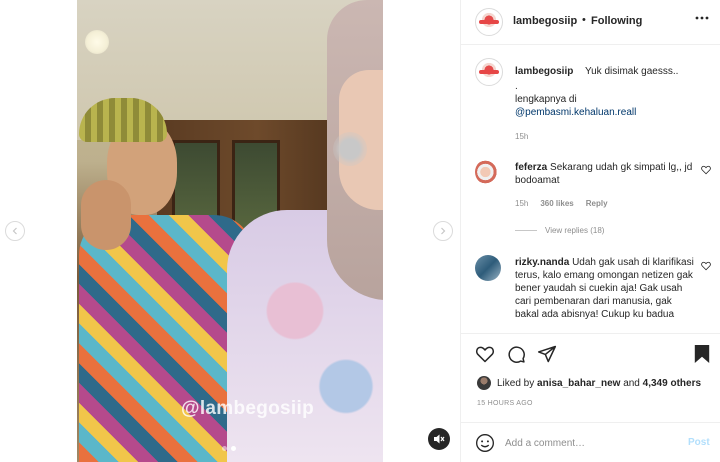  I want to click on add-comment-bar: Post, so click(590, 442).